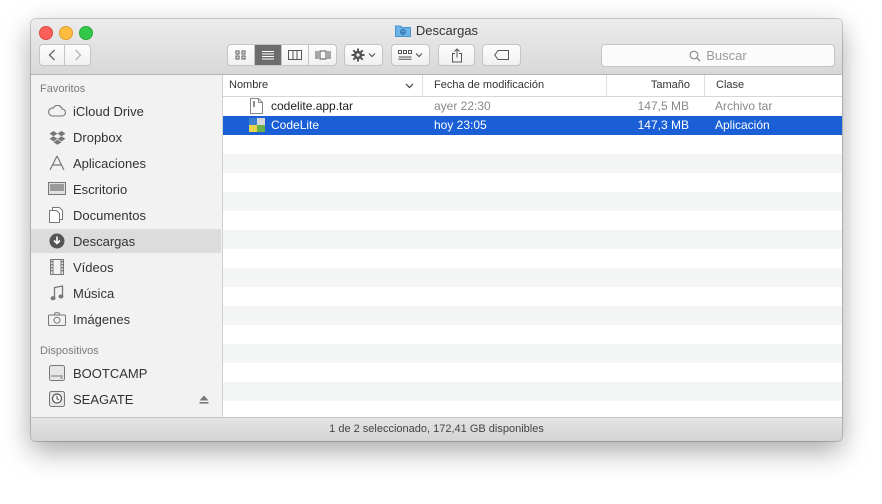 Image resolution: width=882 pixels, height=504 pixels. Describe the element at coordinates (256, 107) in the screenshot. I see `tar-file-icon` at that location.